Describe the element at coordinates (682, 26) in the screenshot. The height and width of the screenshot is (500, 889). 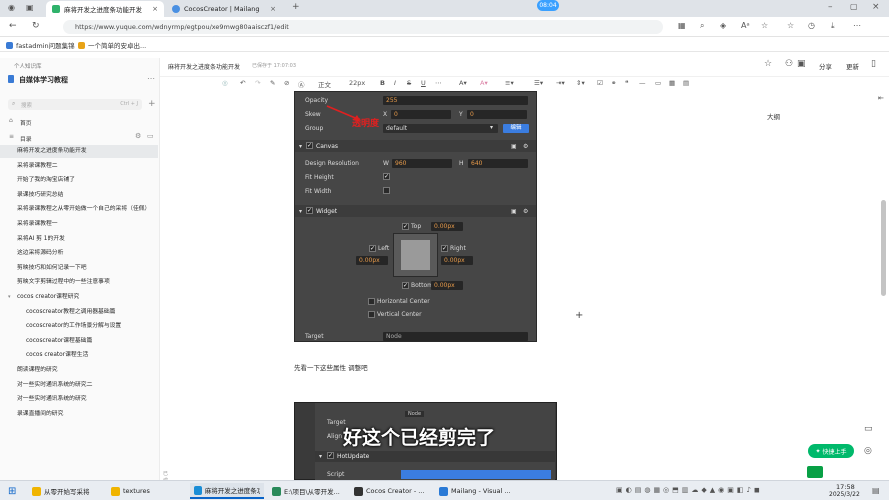
I see `translate-icon: ▦` at that location.